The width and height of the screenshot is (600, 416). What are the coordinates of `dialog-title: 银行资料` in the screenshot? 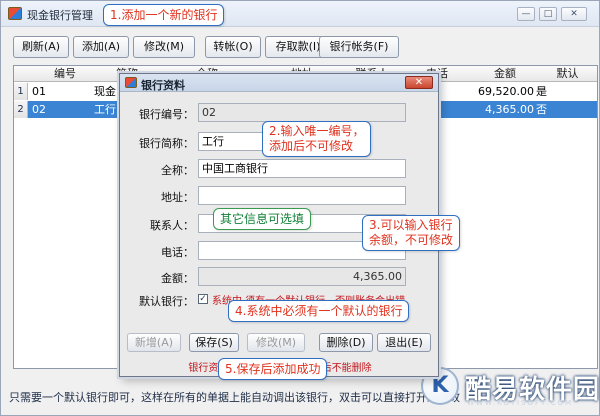 It's located at (163, 85).